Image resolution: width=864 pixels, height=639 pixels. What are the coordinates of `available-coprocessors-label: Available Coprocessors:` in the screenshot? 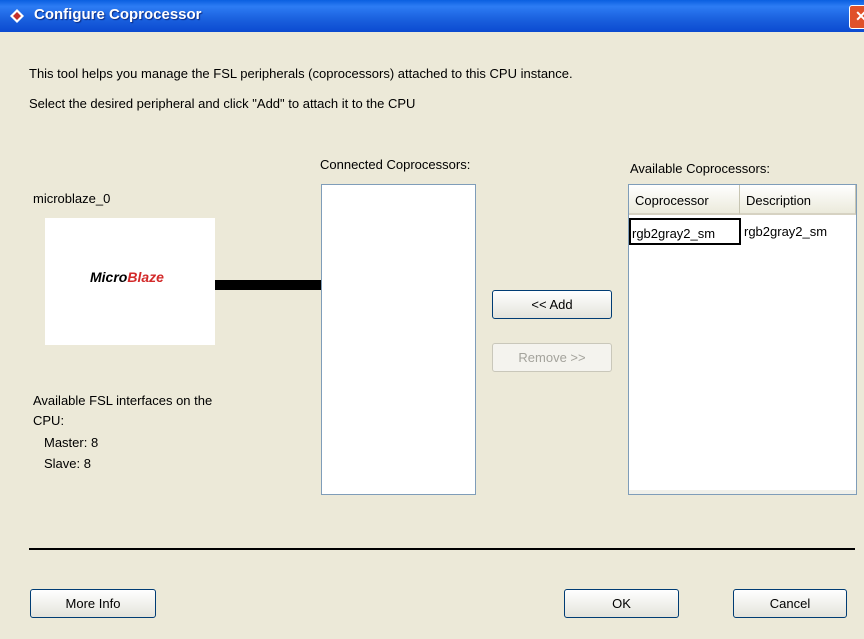 It's located at (700, 168).